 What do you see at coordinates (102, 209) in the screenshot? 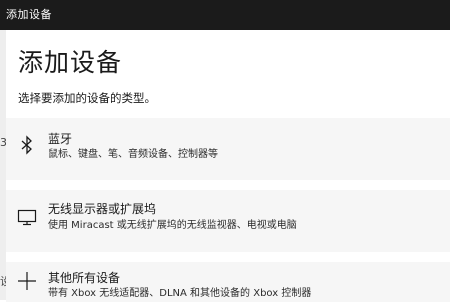
I see `option-name: 无线显示器或扩展坞` at bounding box center [102, 209].